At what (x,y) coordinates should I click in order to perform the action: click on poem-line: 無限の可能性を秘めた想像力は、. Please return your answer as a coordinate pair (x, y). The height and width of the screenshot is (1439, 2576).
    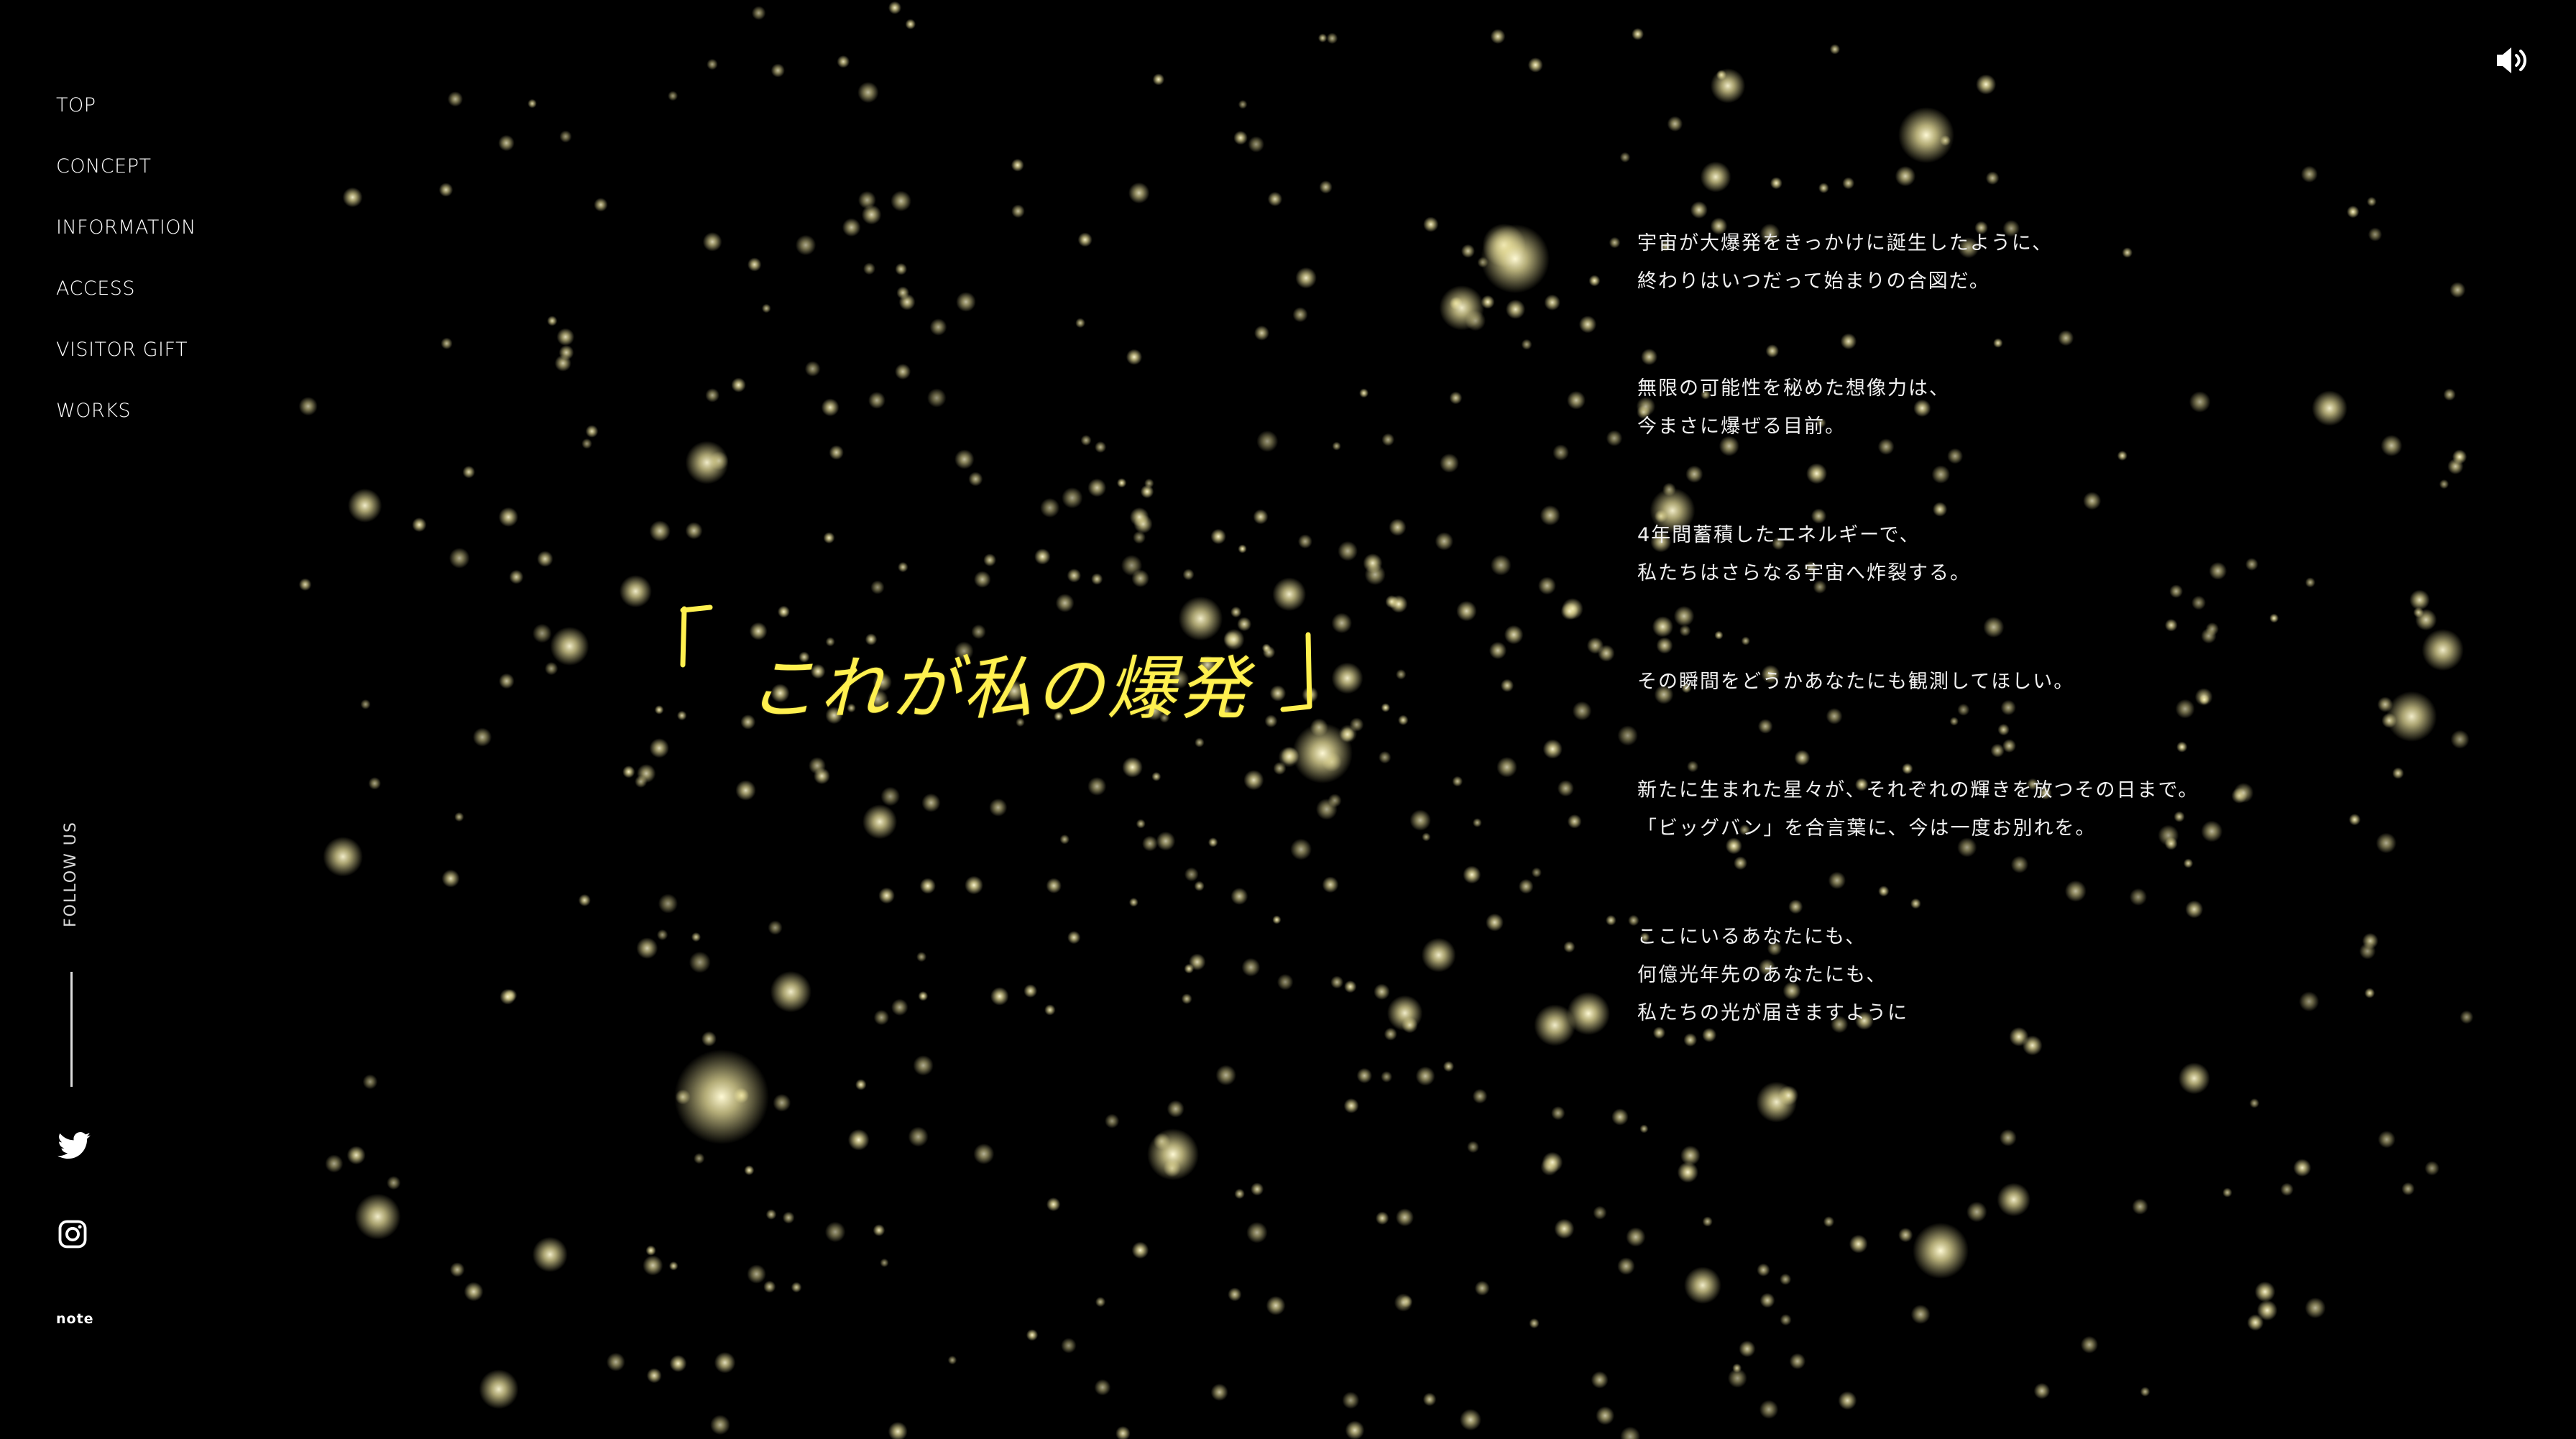
    Looking at the image, I should click on (1793, 389).